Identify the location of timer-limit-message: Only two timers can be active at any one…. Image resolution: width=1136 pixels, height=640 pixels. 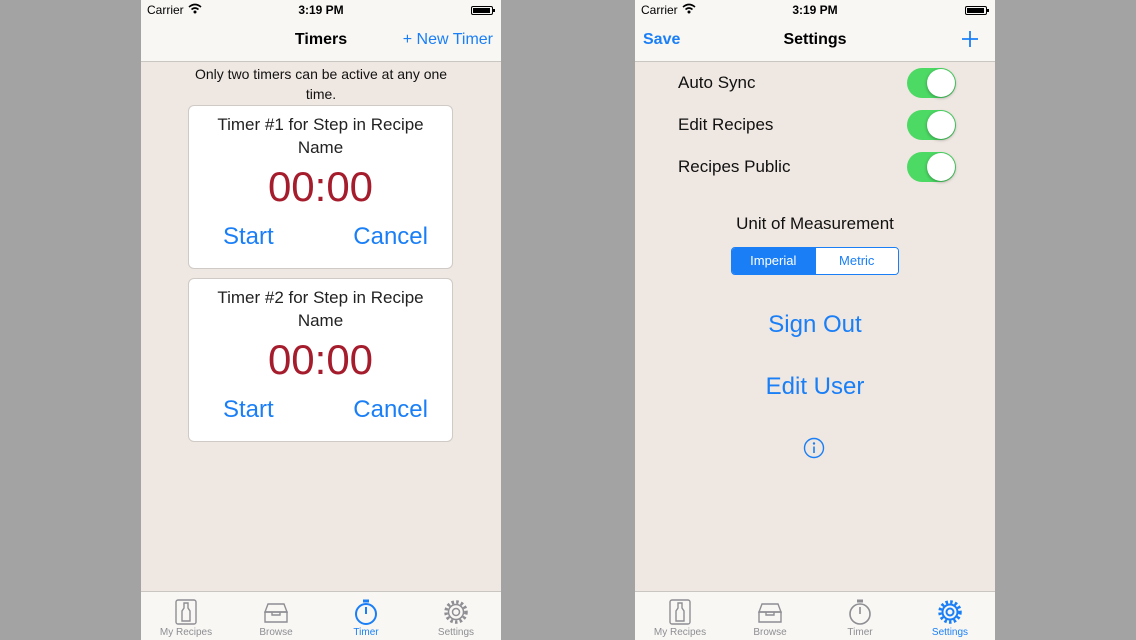
(321, 84).